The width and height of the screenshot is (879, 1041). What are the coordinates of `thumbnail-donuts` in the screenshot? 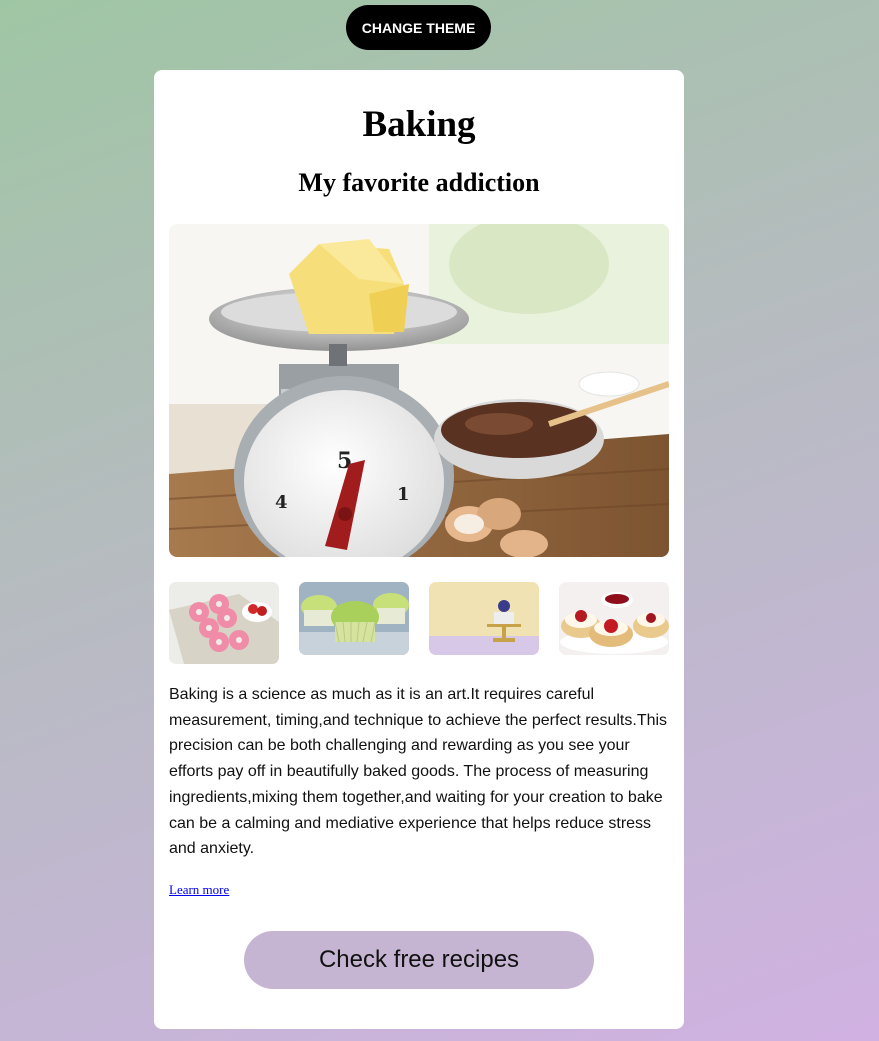 It's located at (224, 623).